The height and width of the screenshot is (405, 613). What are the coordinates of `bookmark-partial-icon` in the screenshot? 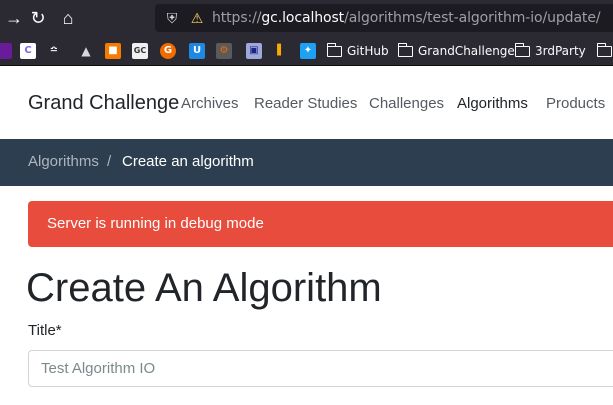 It's located at (6, 51).